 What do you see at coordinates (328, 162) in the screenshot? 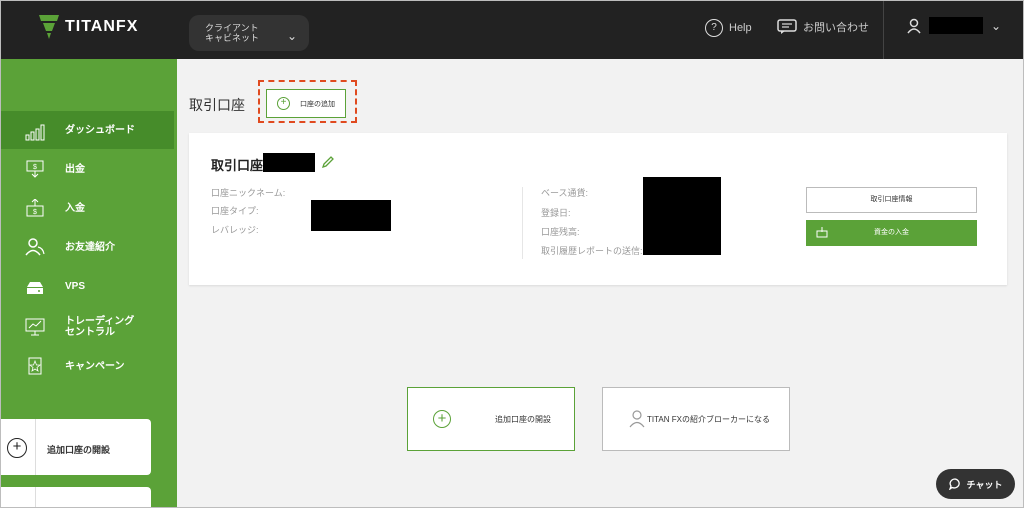
I see `pencil-icon` at bounding box center [328, 162].